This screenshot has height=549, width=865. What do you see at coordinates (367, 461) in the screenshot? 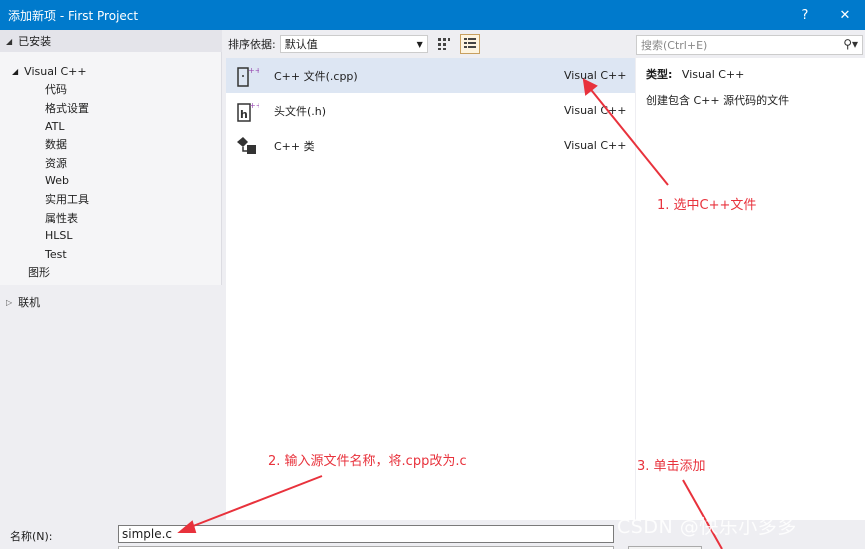
I see `annotation-step2: 2. 输入源文件名称，将.cpp改为.c` at bounding box center [367, 461].